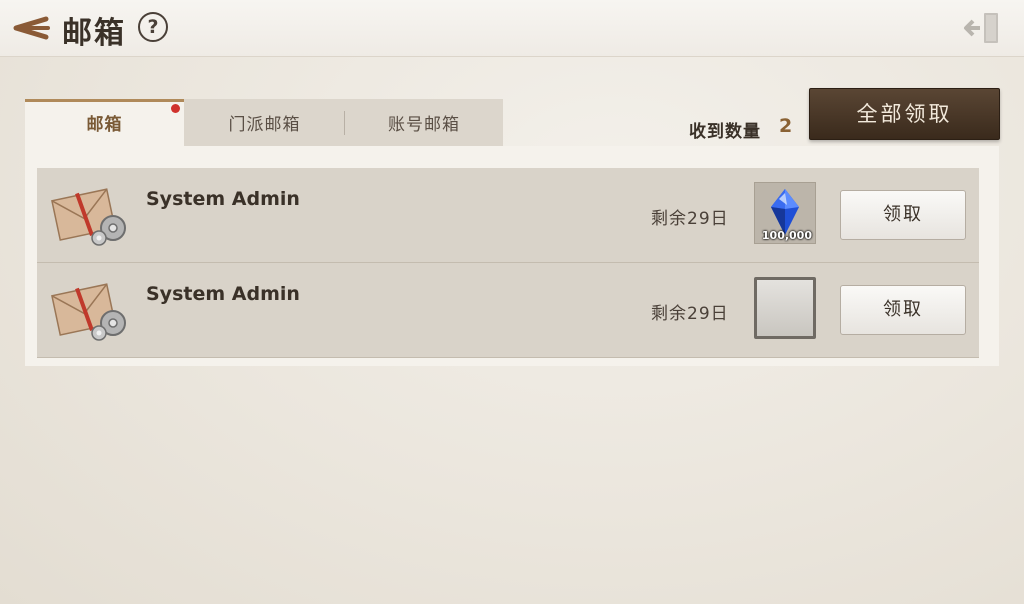 This screenshot has height=604, width=1024. I want to click on tab-sect-mailbox: 门派邮箱, so click(264, 122).